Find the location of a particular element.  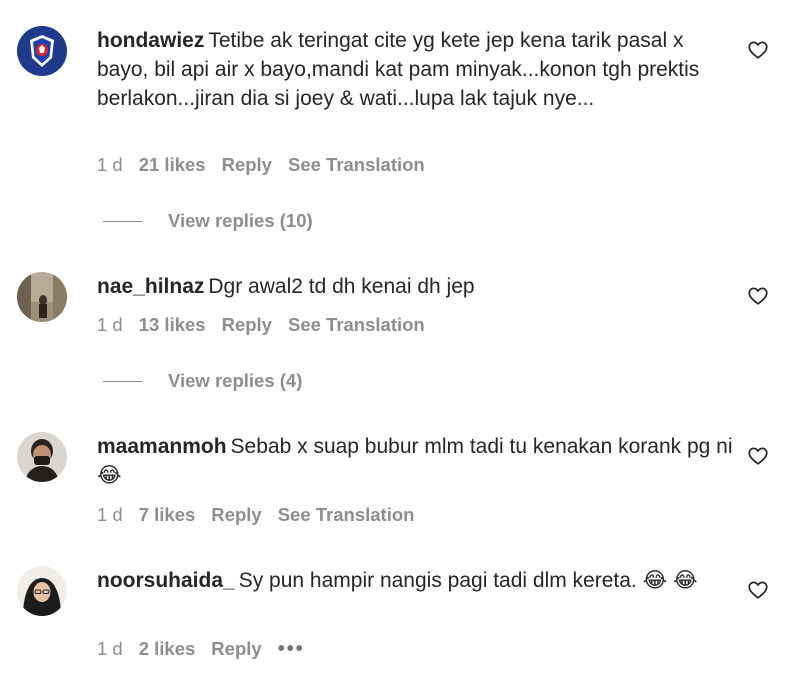

view-replies-button: View replies (4) is located at coordinates (202, 381).